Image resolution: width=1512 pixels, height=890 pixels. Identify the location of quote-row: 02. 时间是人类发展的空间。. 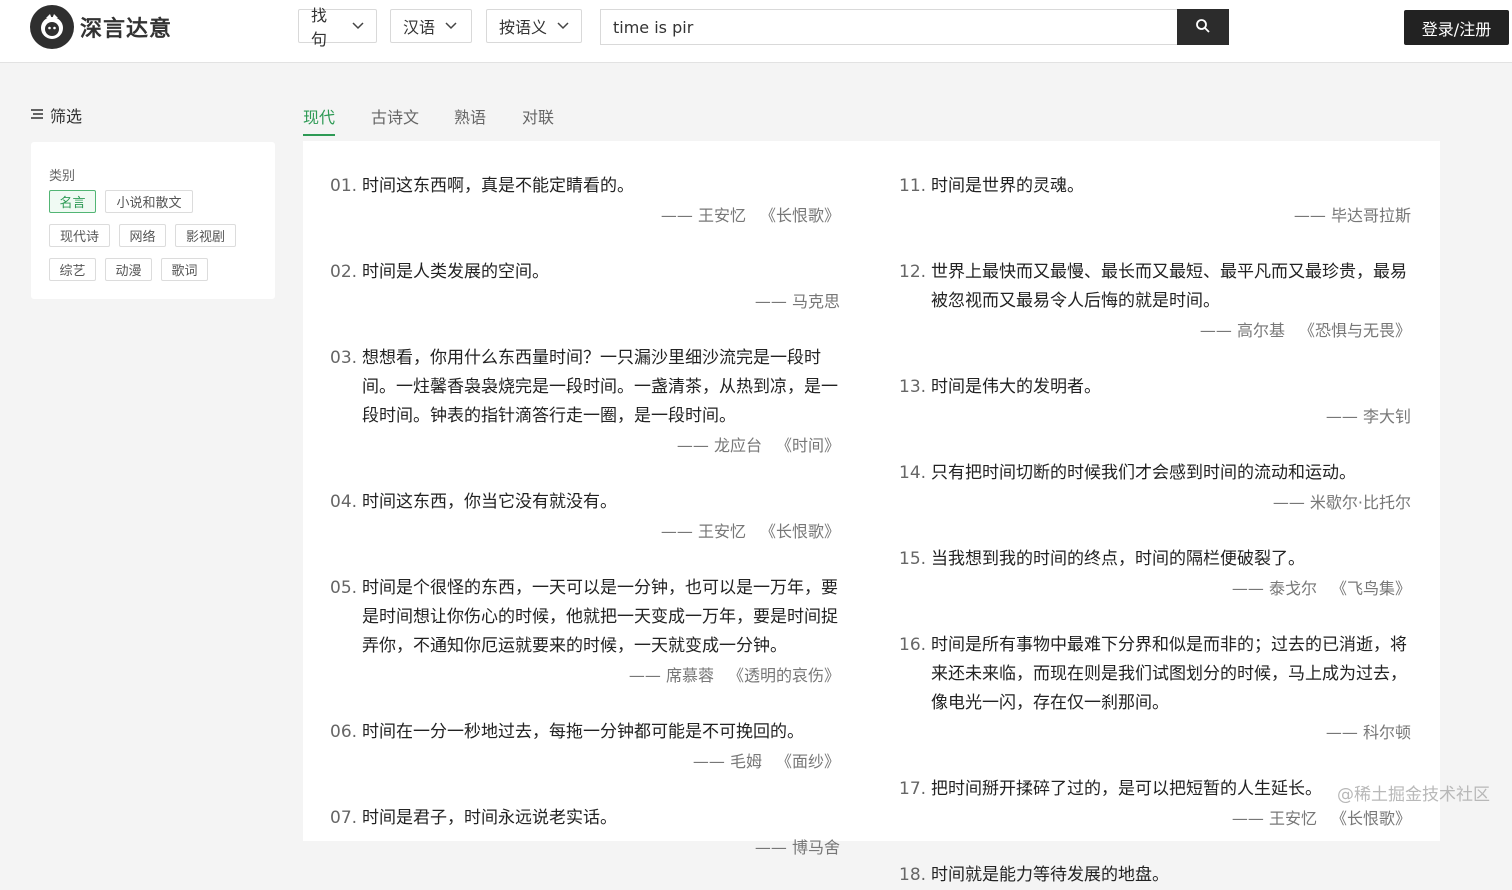
(585, 272).